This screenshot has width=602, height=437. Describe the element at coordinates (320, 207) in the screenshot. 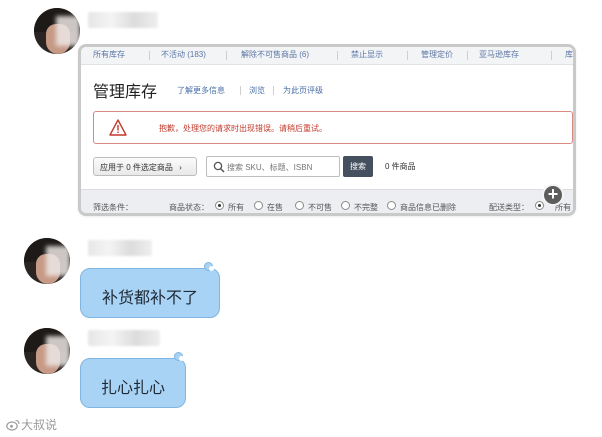

I see `radio-unsellable-label: 不可售` at that location.